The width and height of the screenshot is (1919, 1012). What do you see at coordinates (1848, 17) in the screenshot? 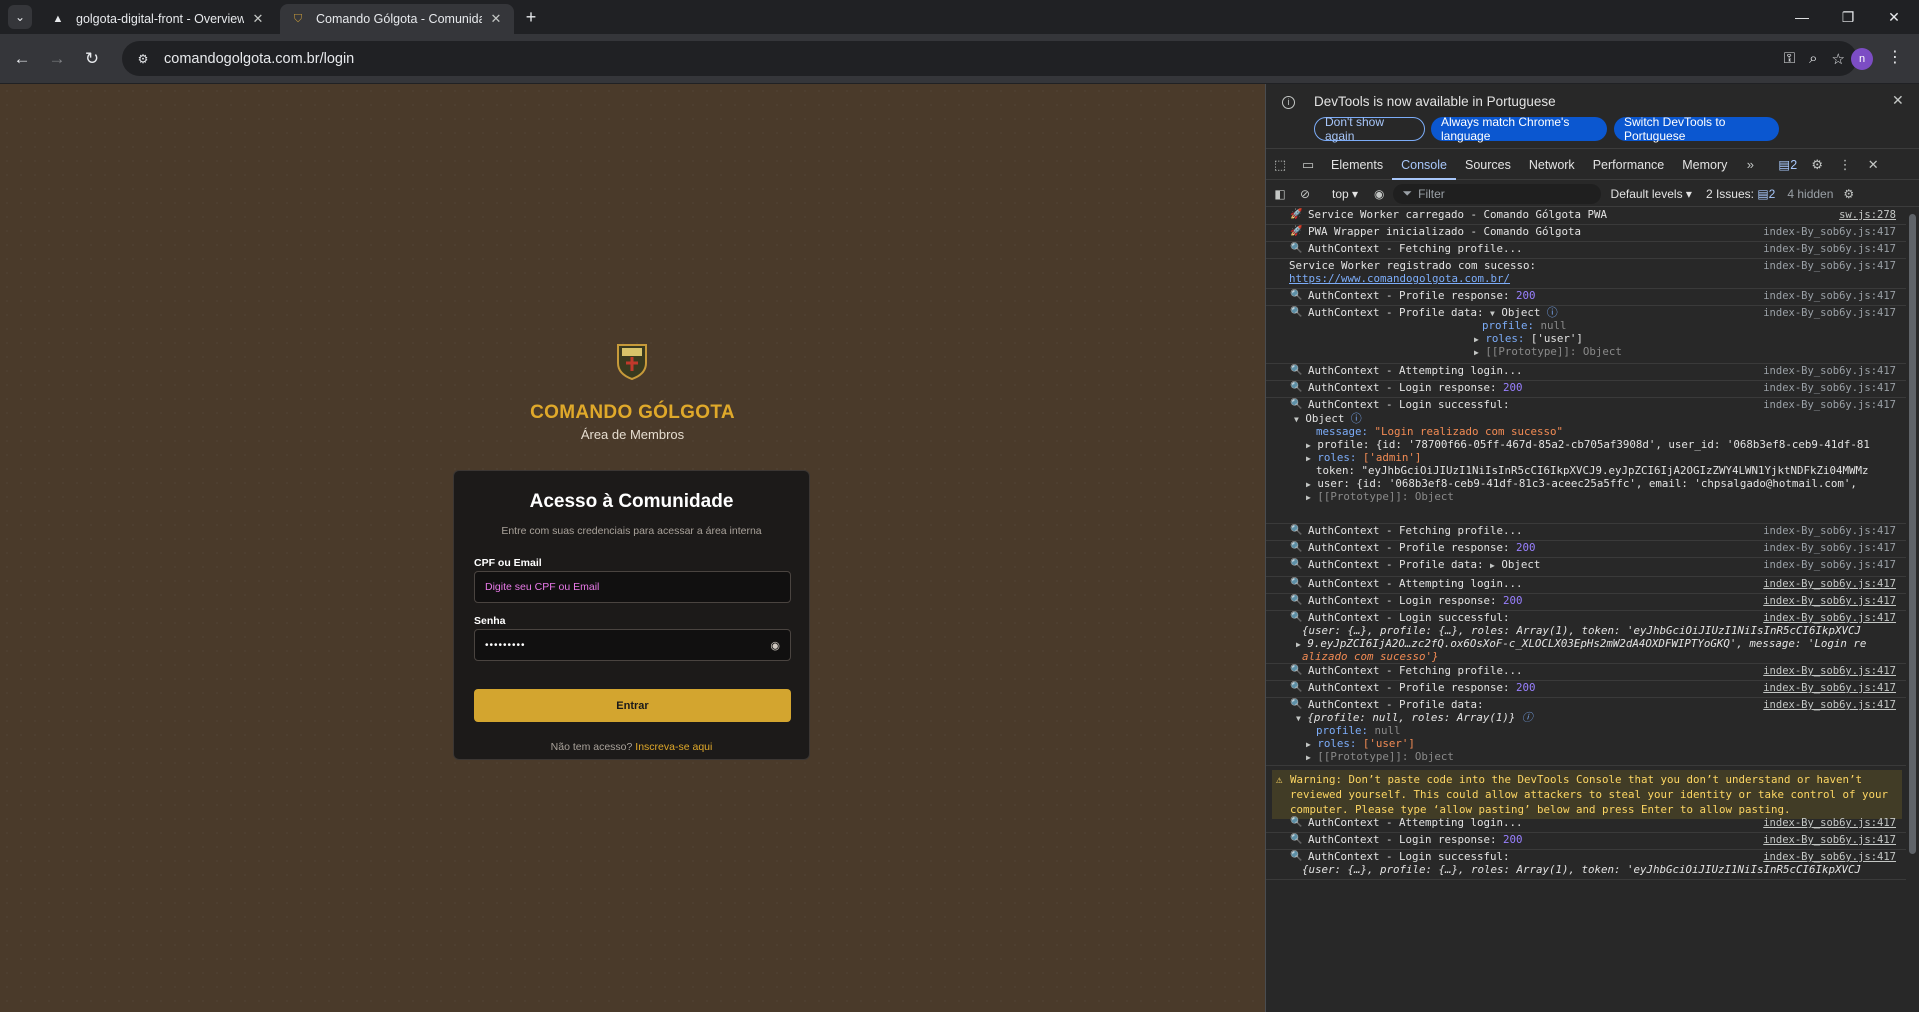
I see `restore-button: ❐` at bounding box center [1848, 17].